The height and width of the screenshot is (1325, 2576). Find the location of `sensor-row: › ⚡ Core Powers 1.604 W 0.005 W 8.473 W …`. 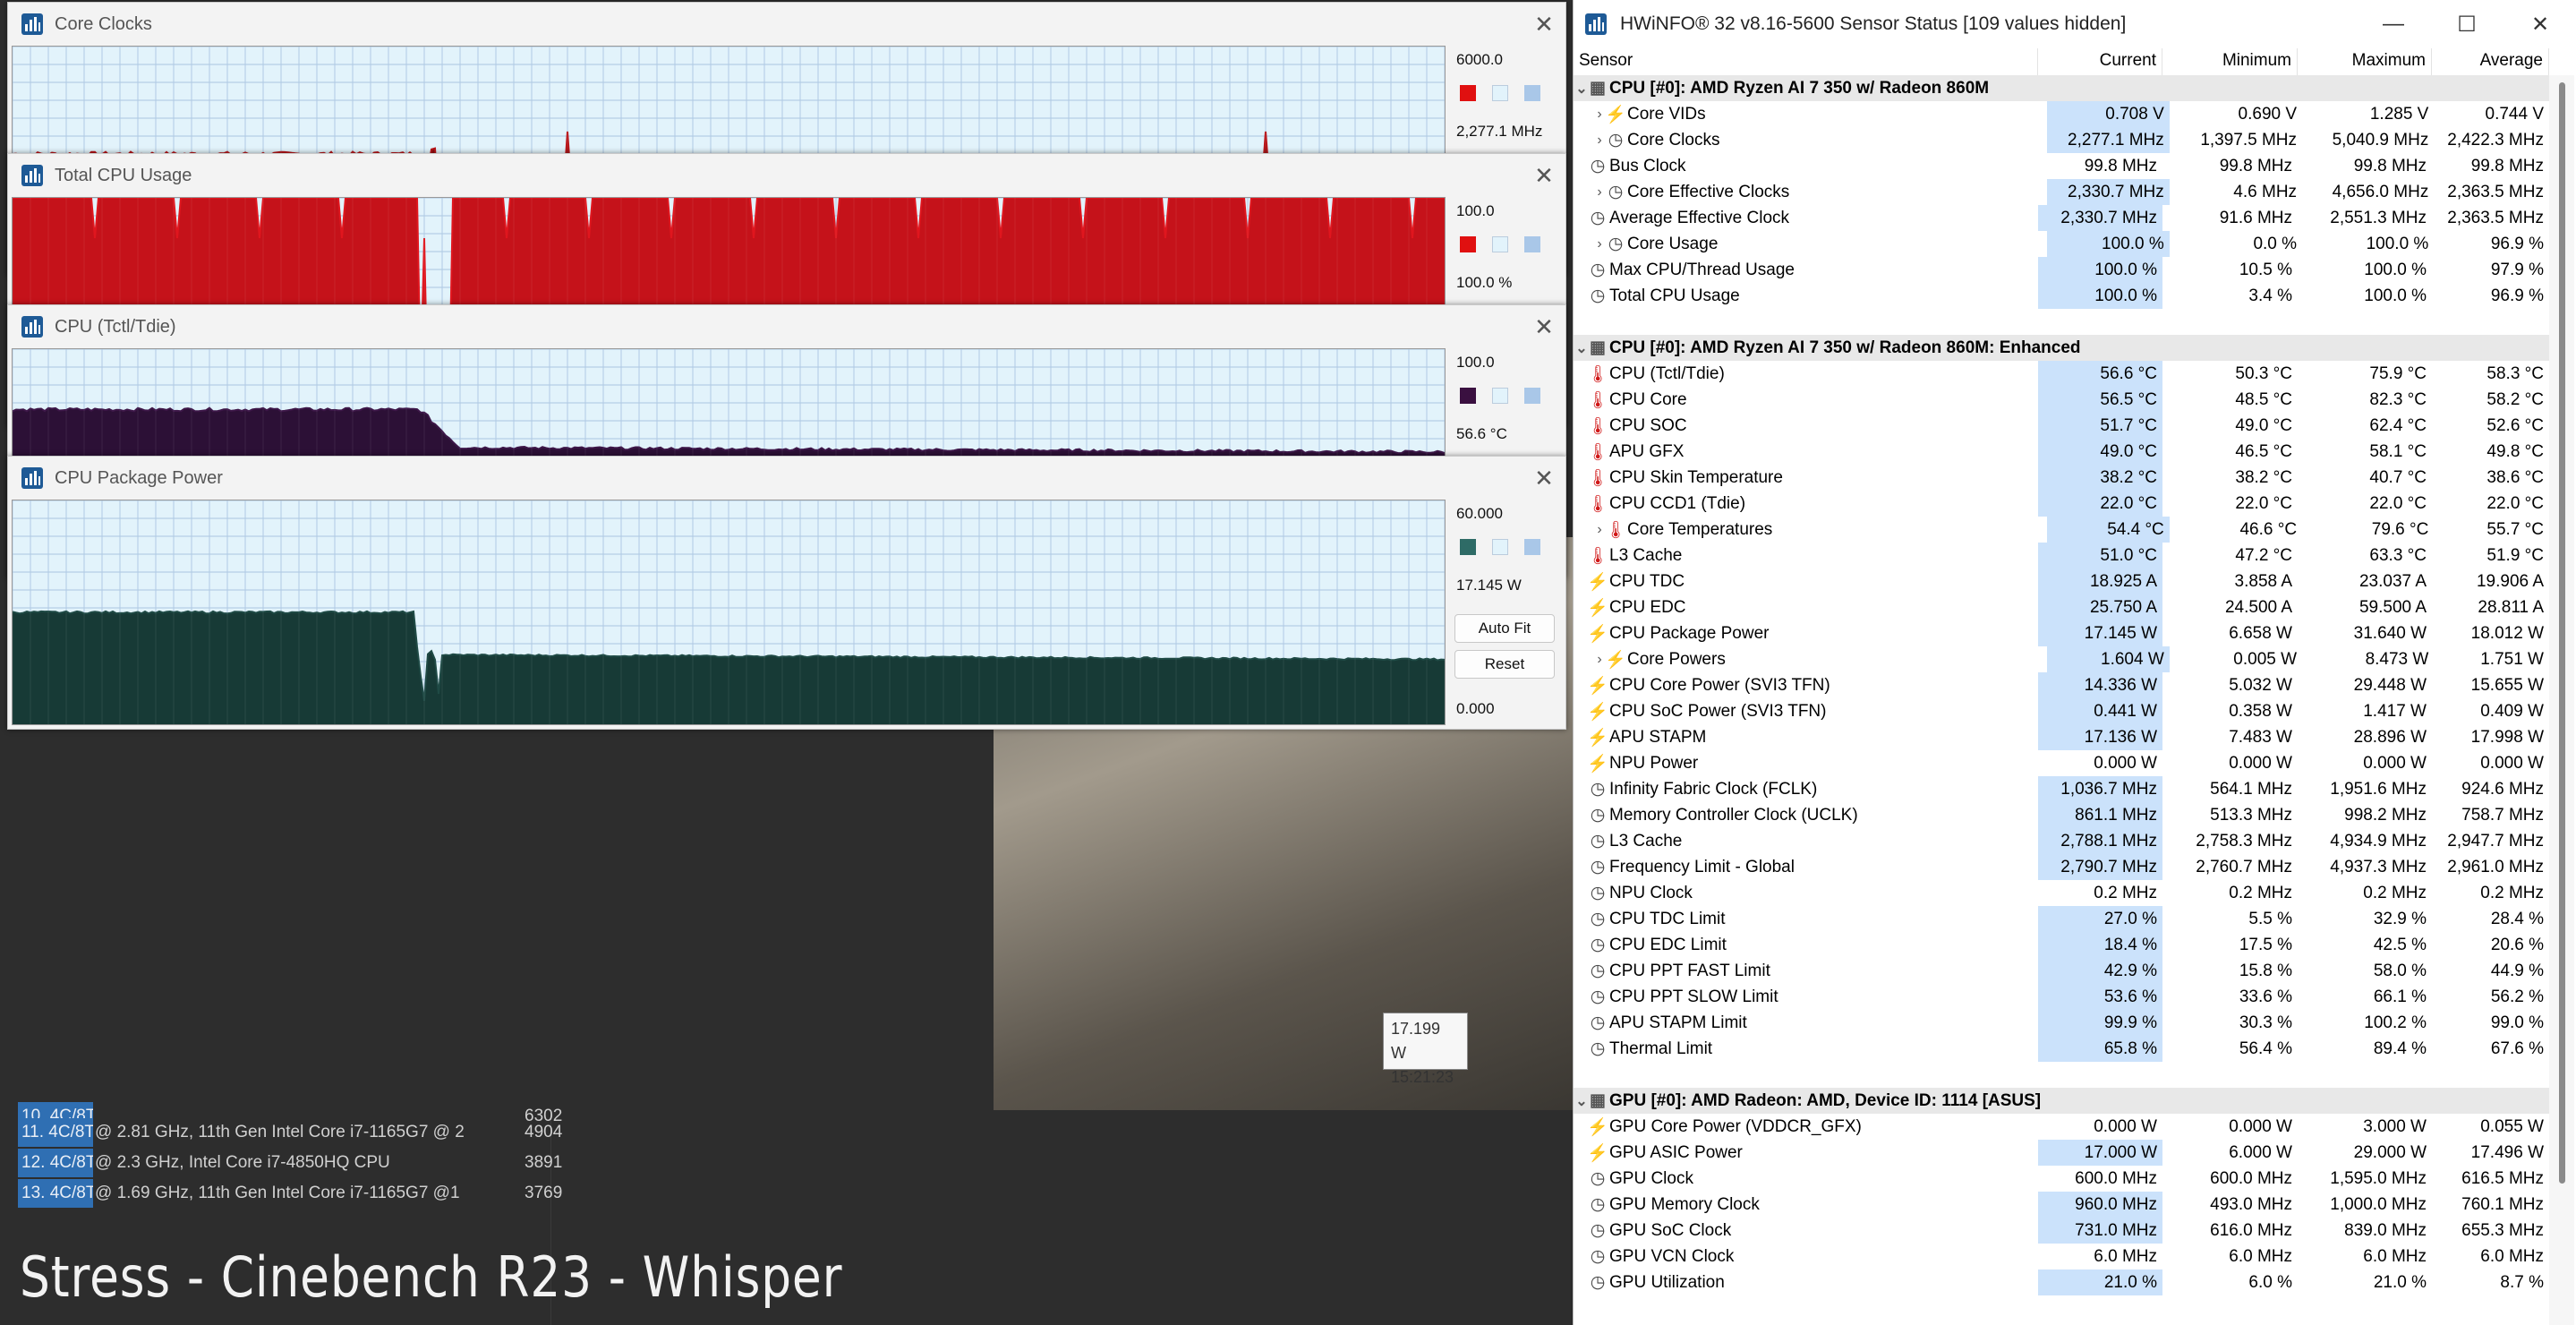

sensor-row: › ⚡ Core Powers 1.604 W 0.005 W 8.473 W … is located at coordinates (2061, 659).